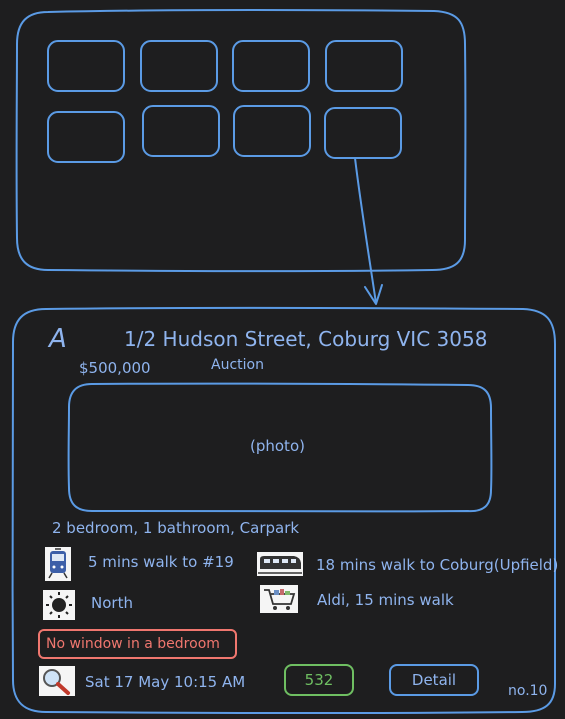 This screenshot has height=719, width=565. Describe the element at coordinates (58, 339) in the screenshot. I see `listing-letter: A` at that location.